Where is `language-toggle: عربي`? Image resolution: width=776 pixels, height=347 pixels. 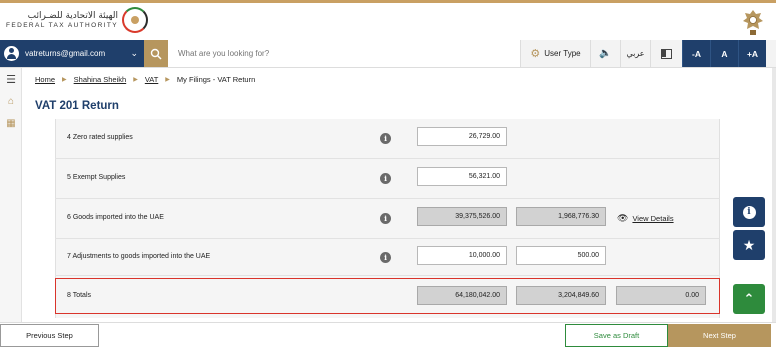 language-toggle: عربي is located at coordinates (635, 53).